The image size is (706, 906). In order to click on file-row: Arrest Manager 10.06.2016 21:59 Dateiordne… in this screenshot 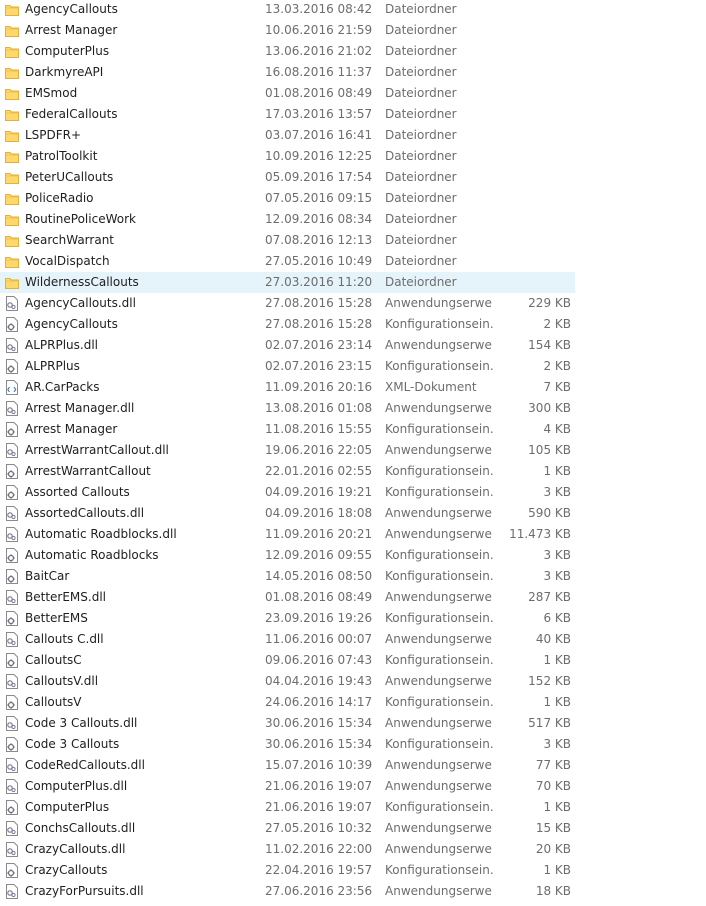, I will do `click(287, 30)`.